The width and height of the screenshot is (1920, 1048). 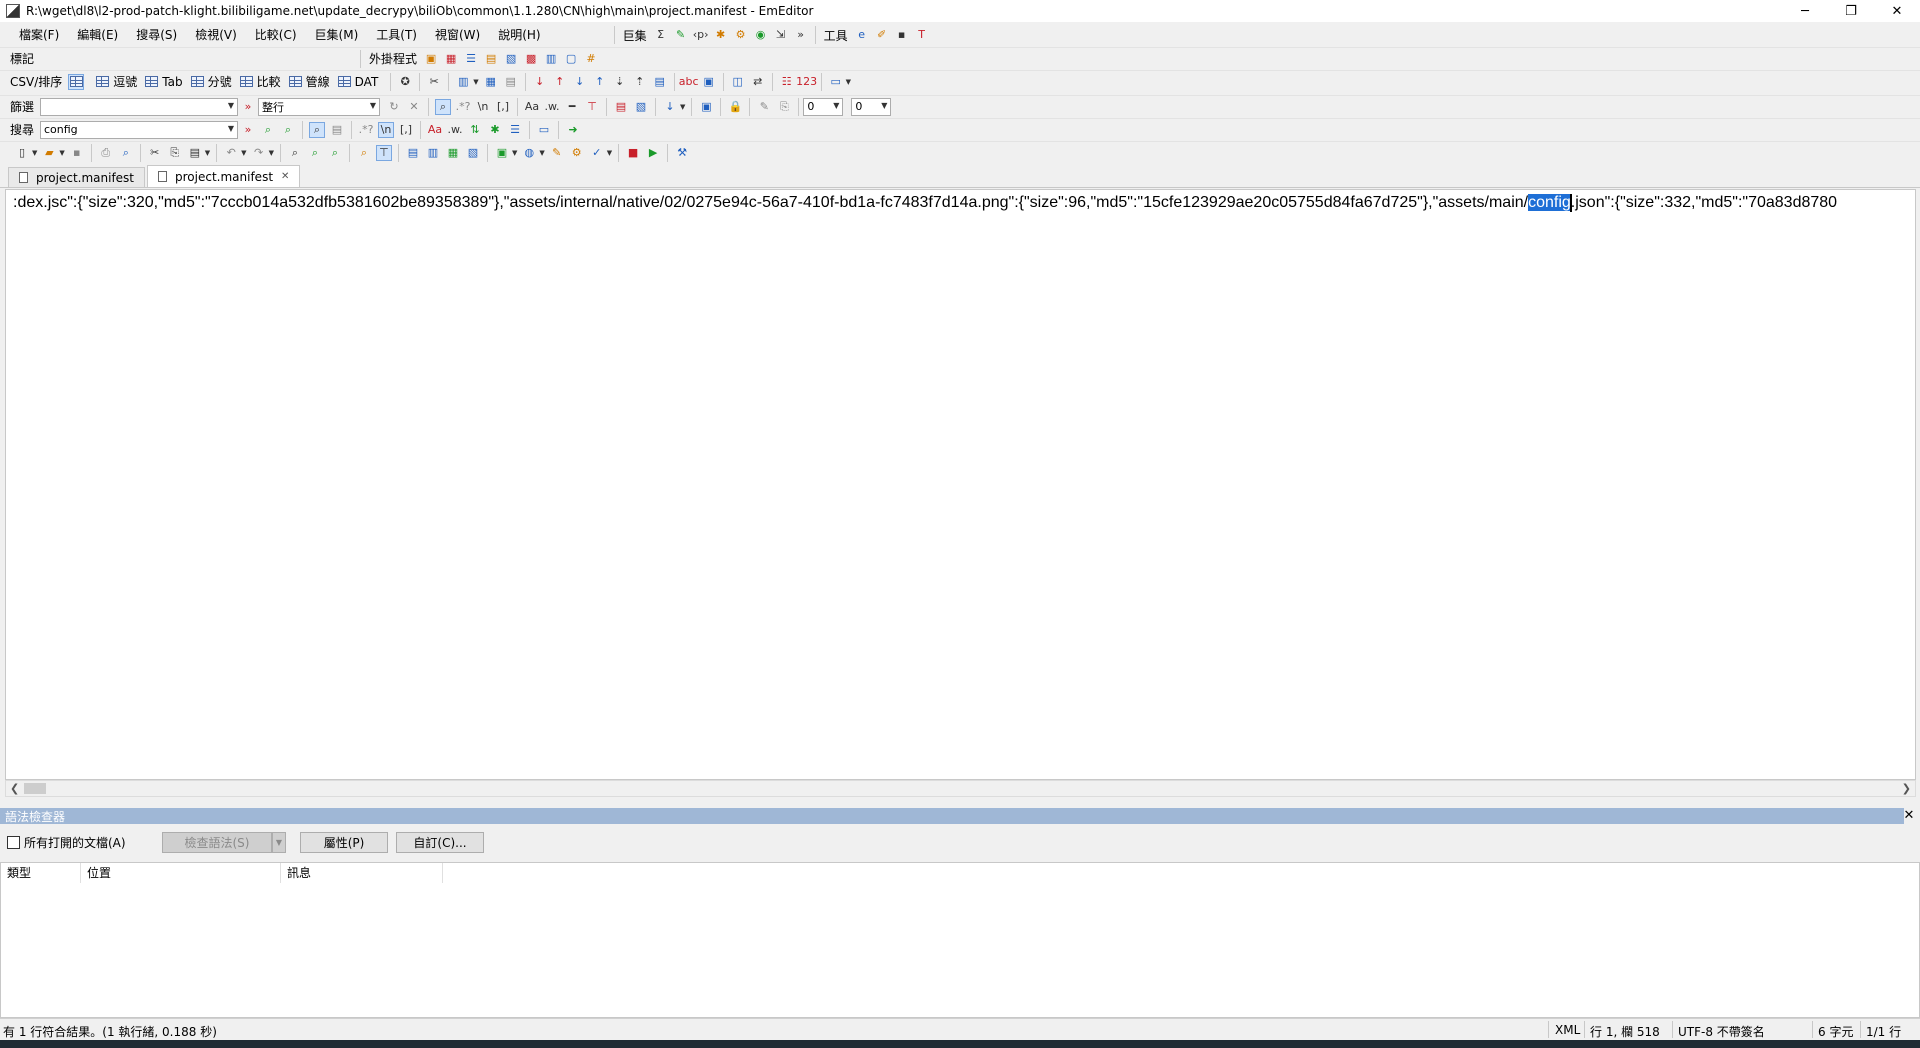 What do you see at coordinates (621, 107) in the screenshot?
I see `bookmark-lines-icon: ▤` at bounding box center [621, 107].